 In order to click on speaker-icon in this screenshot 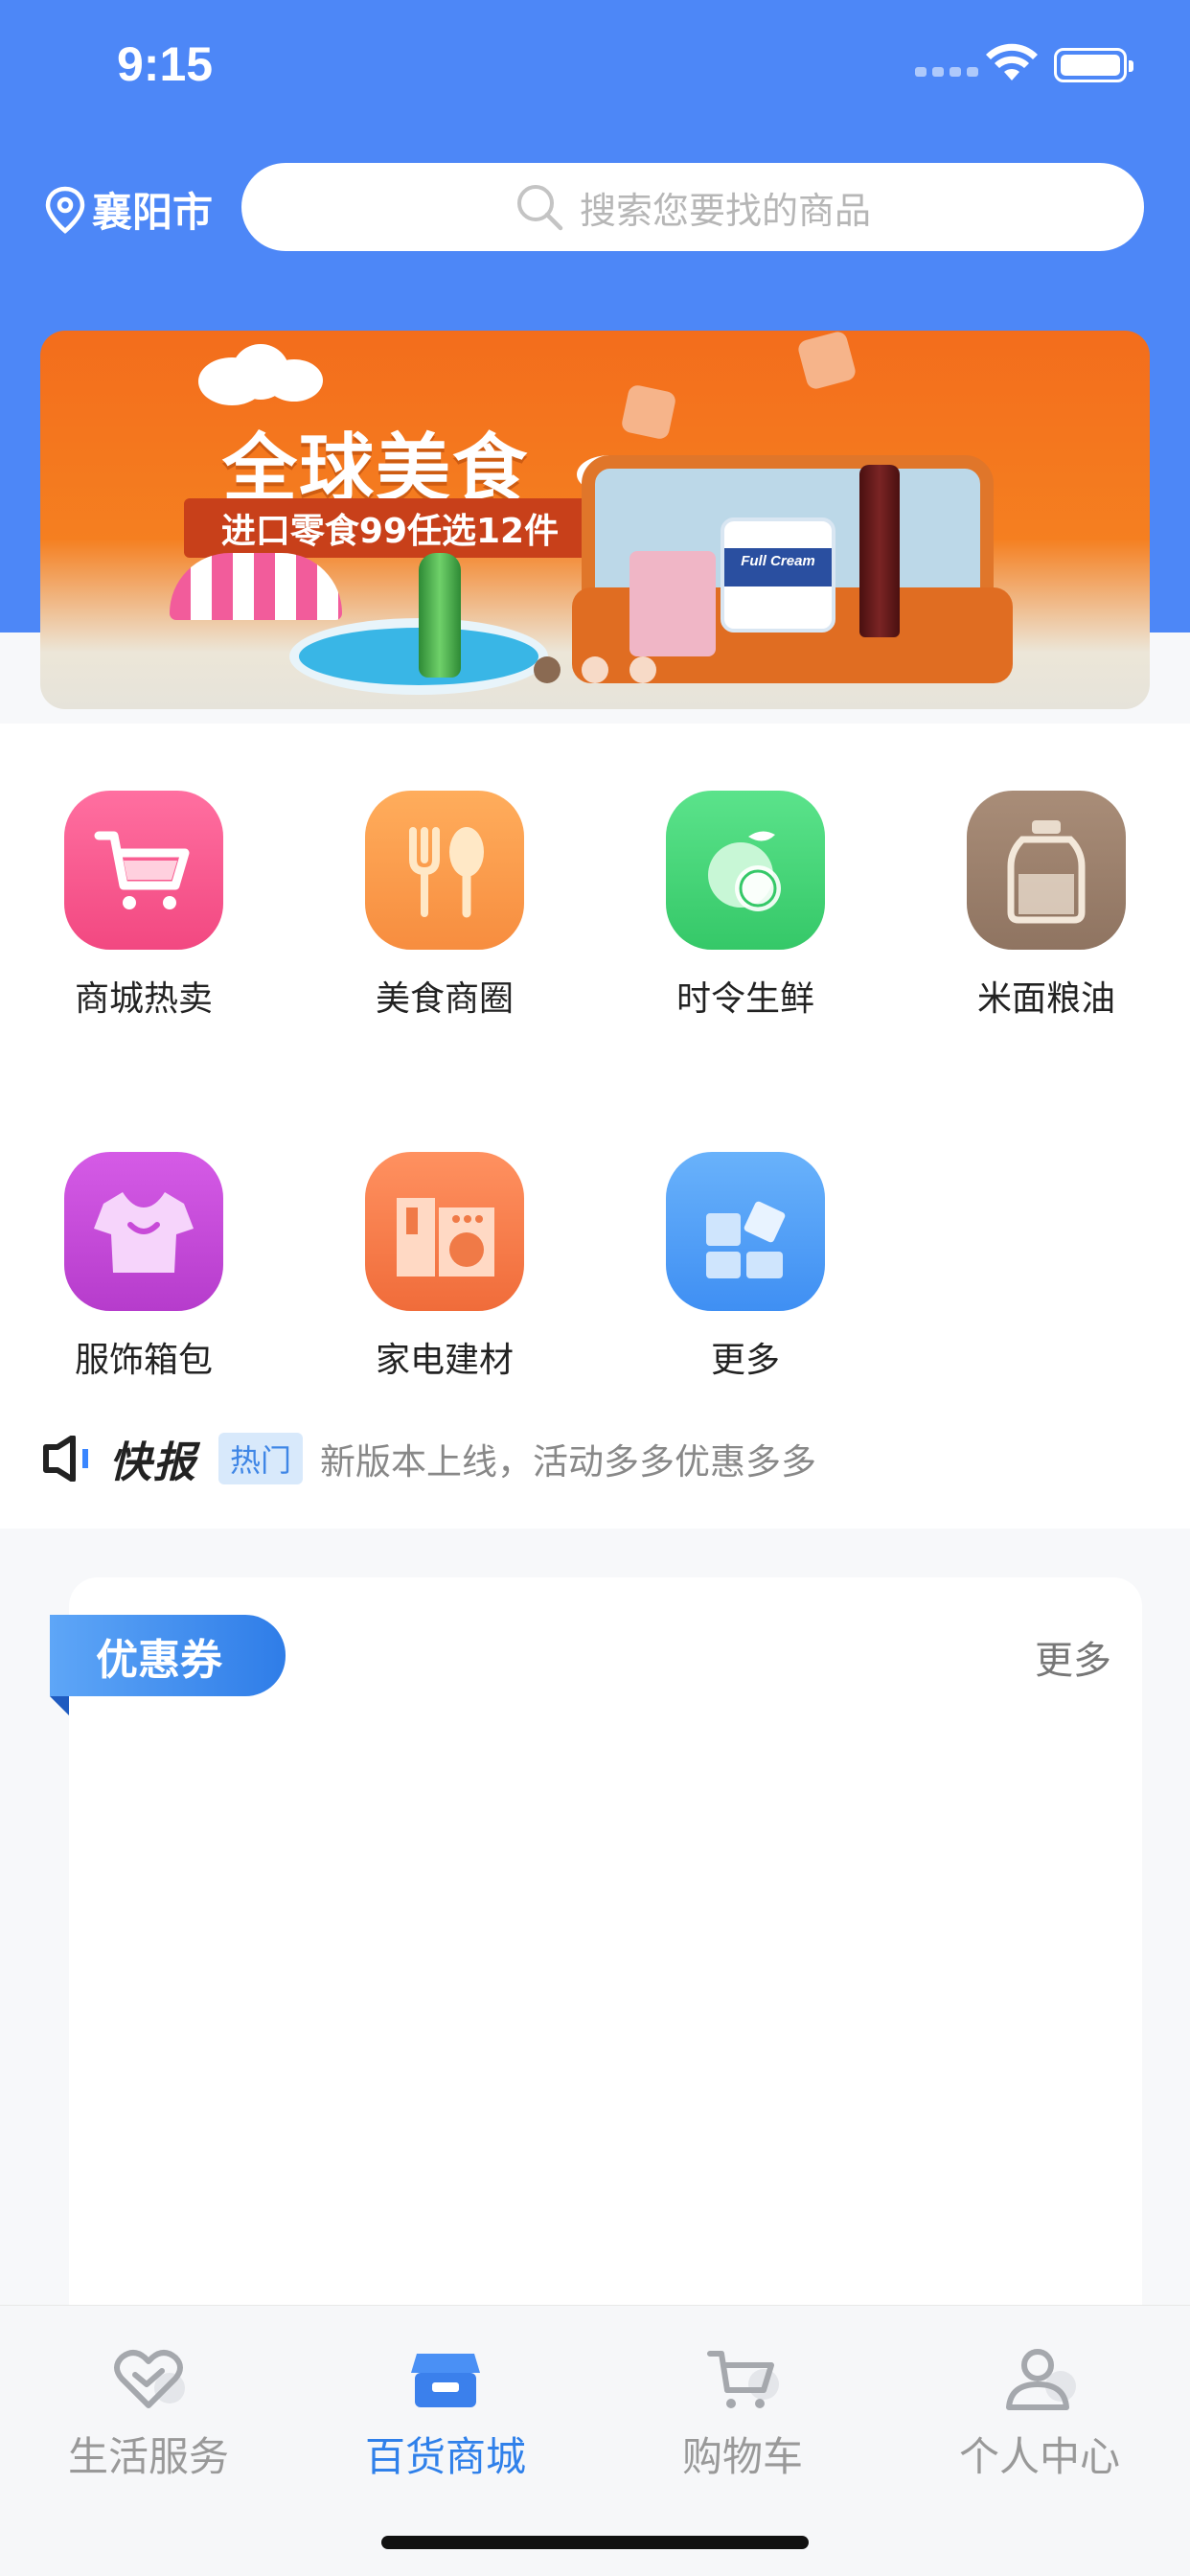, I will do `click(66, 1459)`.